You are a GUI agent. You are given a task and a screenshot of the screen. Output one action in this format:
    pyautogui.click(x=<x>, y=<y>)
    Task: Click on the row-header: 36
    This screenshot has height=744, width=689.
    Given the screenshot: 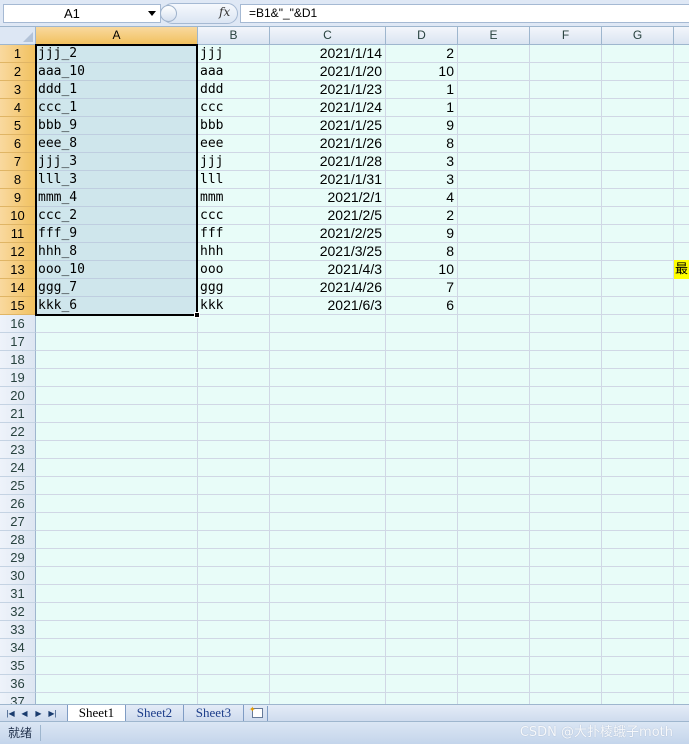 What is the action you would take?
    pyautogui.click(x=18, y=684)
    